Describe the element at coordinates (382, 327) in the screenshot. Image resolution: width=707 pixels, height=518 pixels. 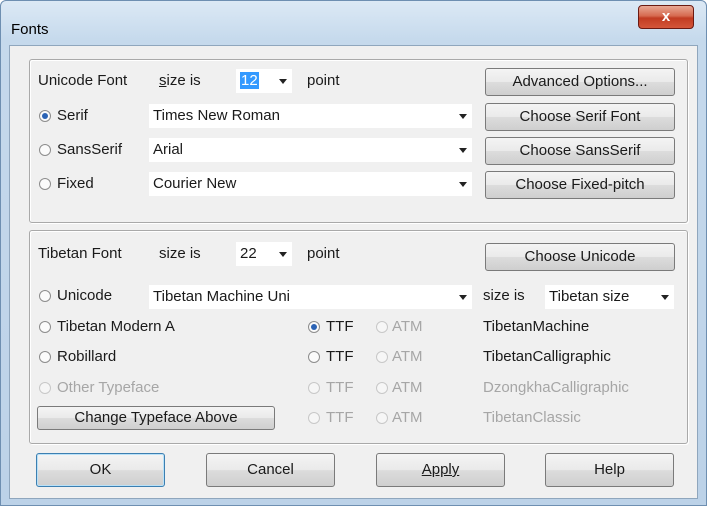
I see `modern-atm-radio` at that location.